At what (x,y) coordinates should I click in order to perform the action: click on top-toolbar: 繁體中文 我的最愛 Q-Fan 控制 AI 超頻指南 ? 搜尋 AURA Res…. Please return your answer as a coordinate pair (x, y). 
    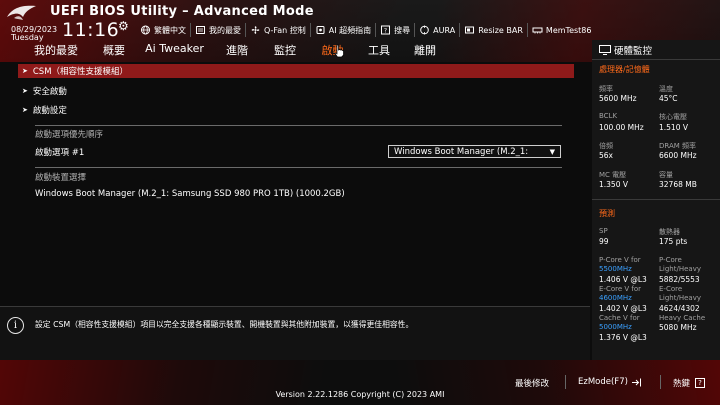
    Looking at the image, I should click on (365, 30).